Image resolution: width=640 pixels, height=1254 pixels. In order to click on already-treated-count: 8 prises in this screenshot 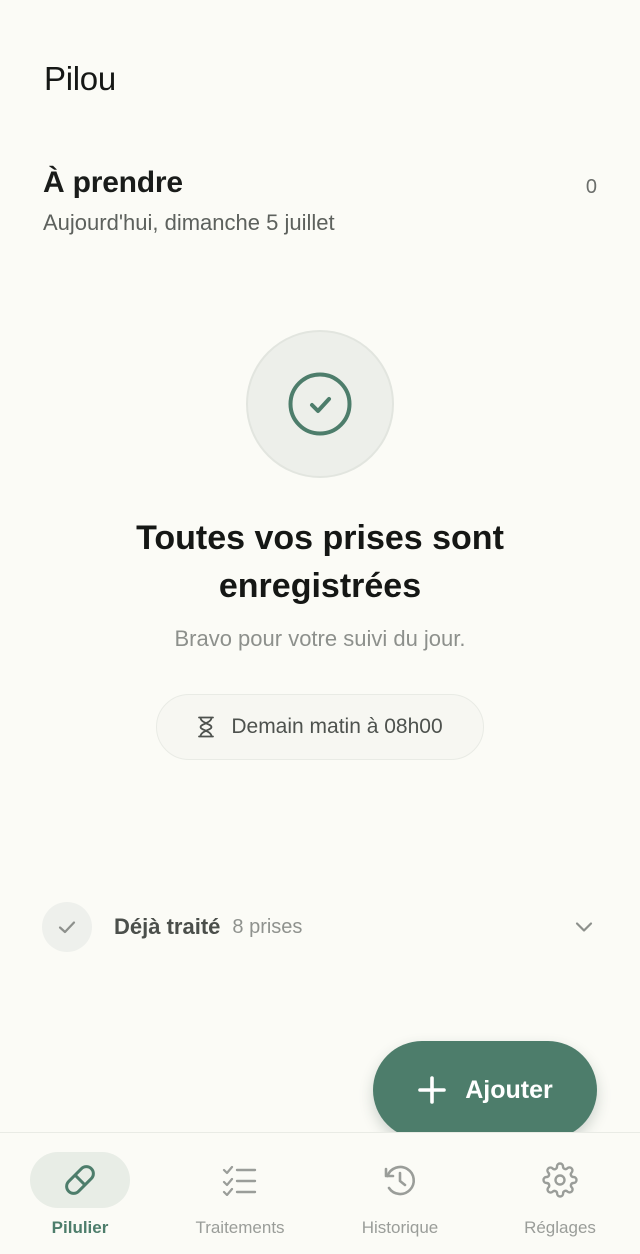, I will do `click(267, 926)`.